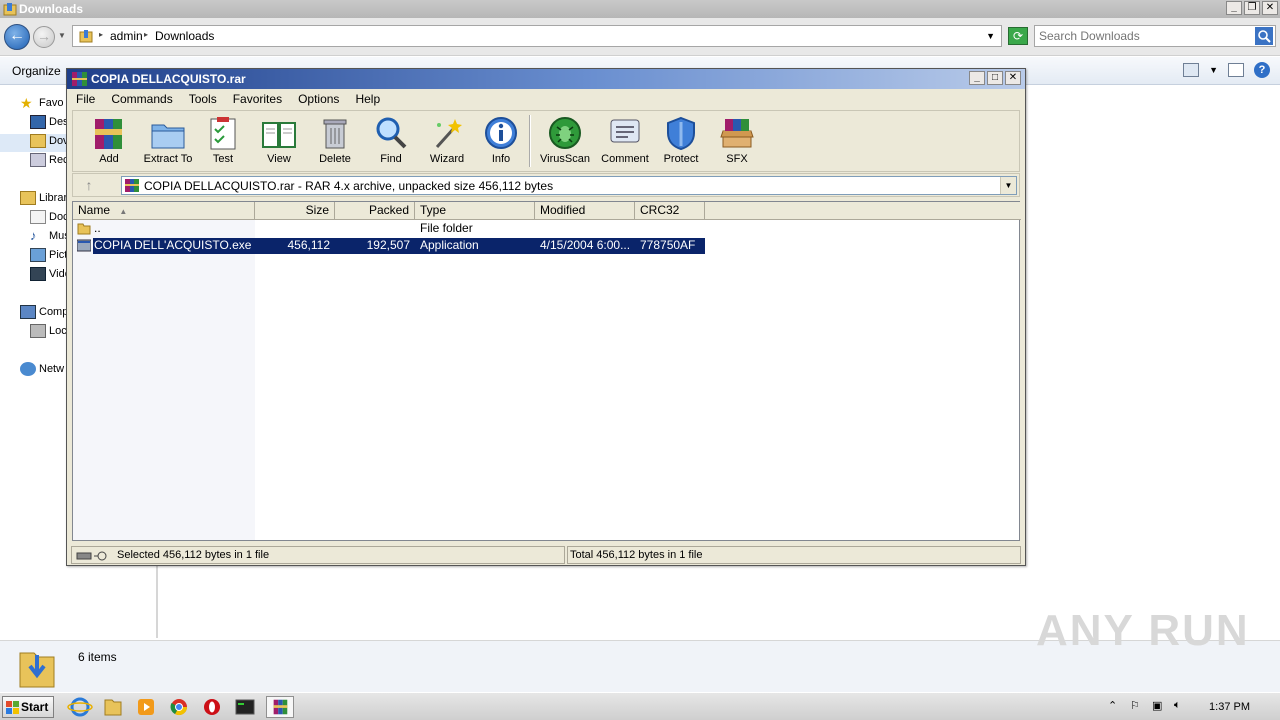 The width and height of the screenshot is (1280, 720). Describe the element at coordinates (1252, 8) in the screenshot. I see `restore-button: ❐` at that location.